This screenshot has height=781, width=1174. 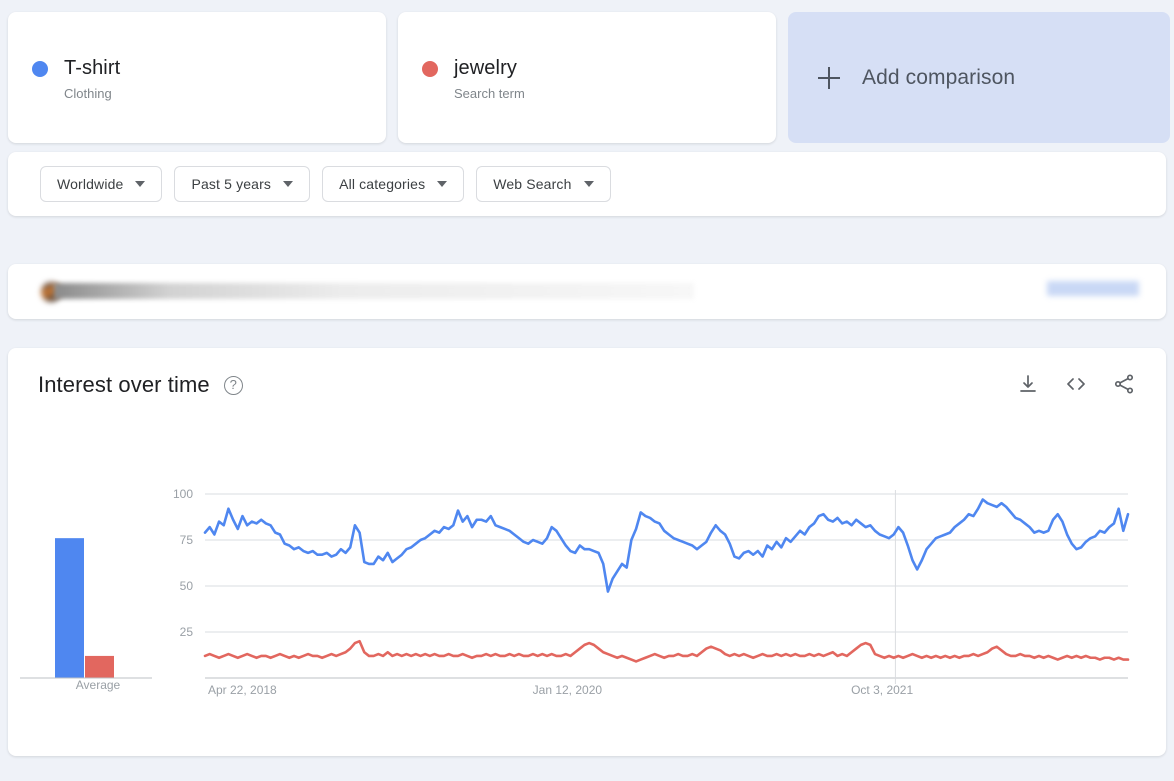 I want to click on term-card-1-content: T-shirt Clothing, so click(x=76, y=80).